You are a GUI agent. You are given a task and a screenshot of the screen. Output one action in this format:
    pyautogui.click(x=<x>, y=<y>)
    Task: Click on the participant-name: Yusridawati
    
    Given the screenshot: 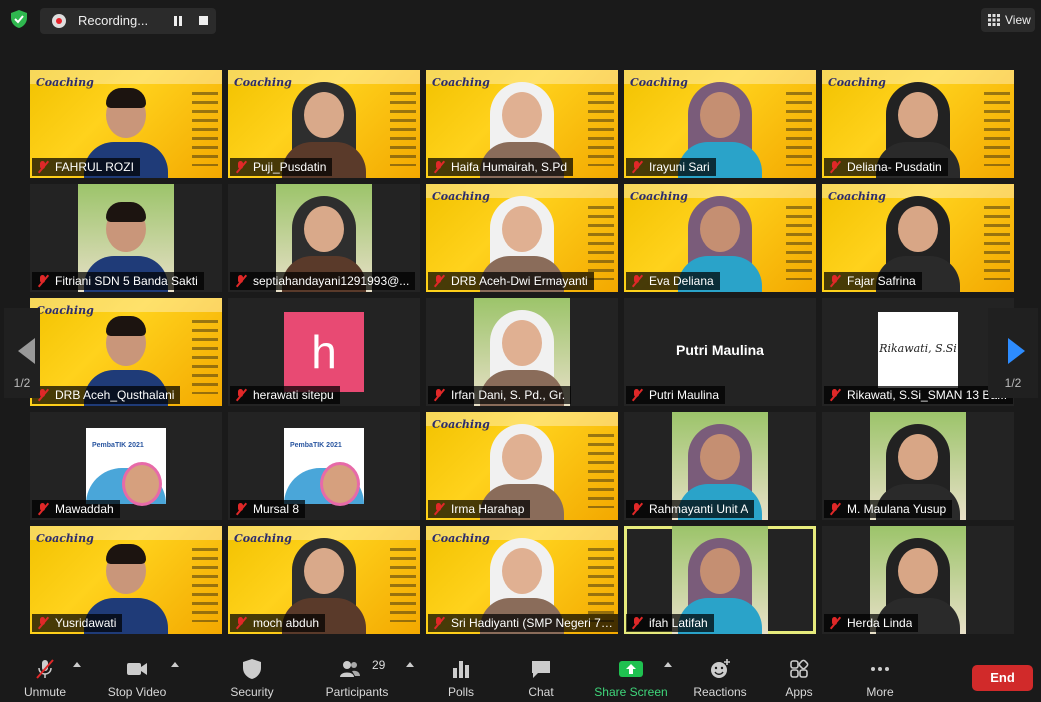 What is the action you would take?
    pyautogui.click(x=86, y=623)
    